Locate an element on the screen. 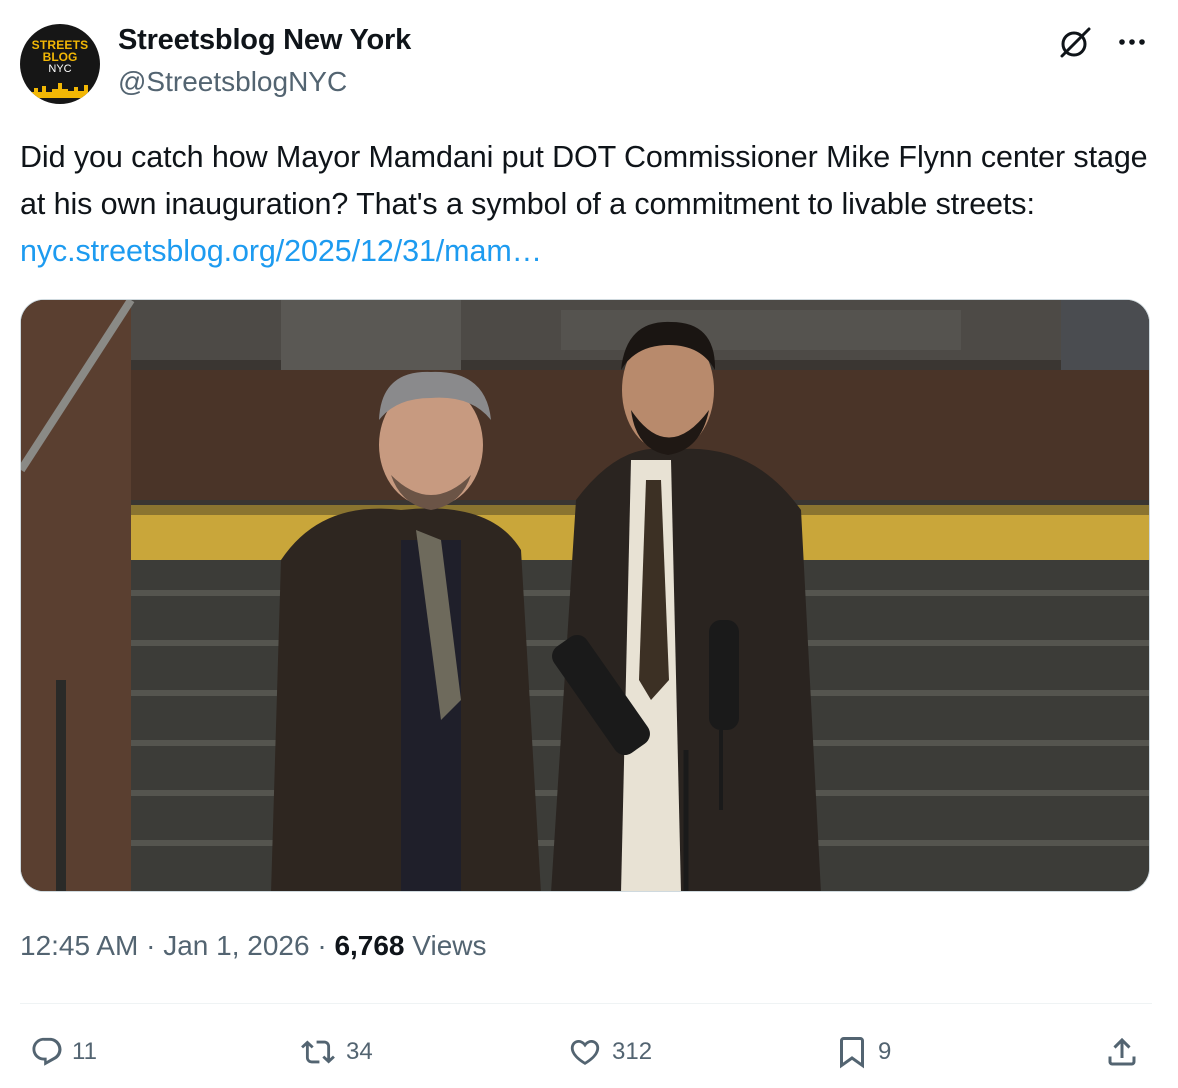 Image resolution: width=1178 pixels, height=1088 pixels. avatar: STREETS BLOG NYC is located at coordinates (60, 64).